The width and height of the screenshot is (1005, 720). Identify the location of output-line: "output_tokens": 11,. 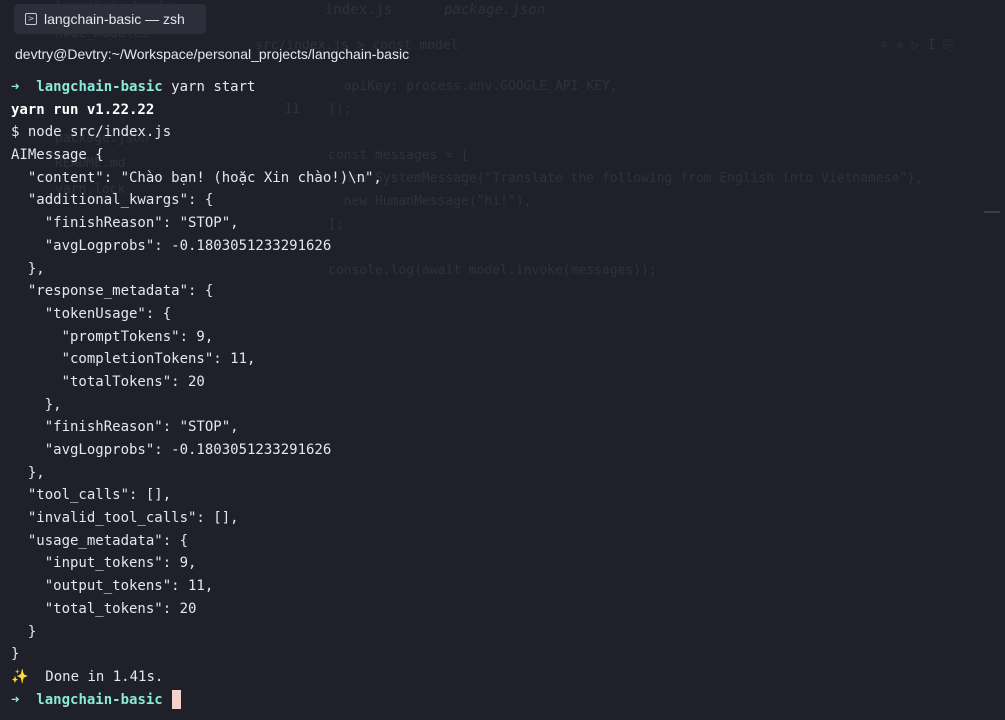
(112, 586).